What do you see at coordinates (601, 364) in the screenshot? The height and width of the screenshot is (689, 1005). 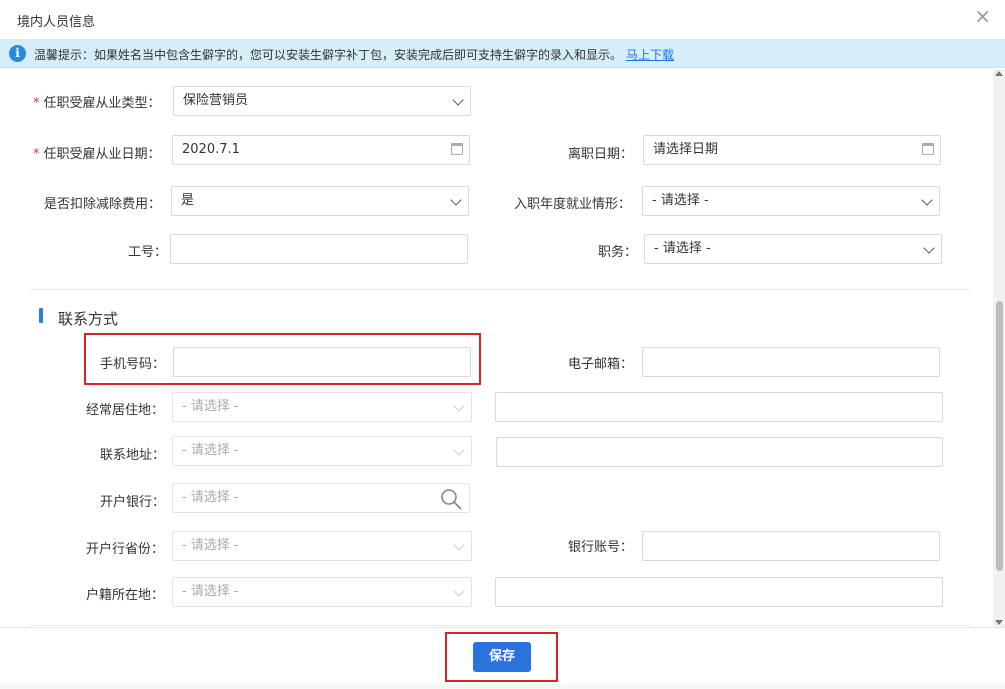 I see `email-label: 电子邮箱：` at bounding box center [601, 364].